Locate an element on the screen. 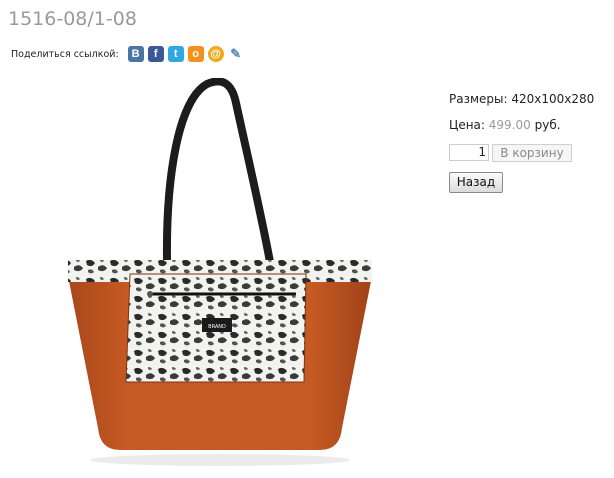 The width and height of the screenshot is (614, 478). quantity-input: 1 is located at coordinates (469, 152).